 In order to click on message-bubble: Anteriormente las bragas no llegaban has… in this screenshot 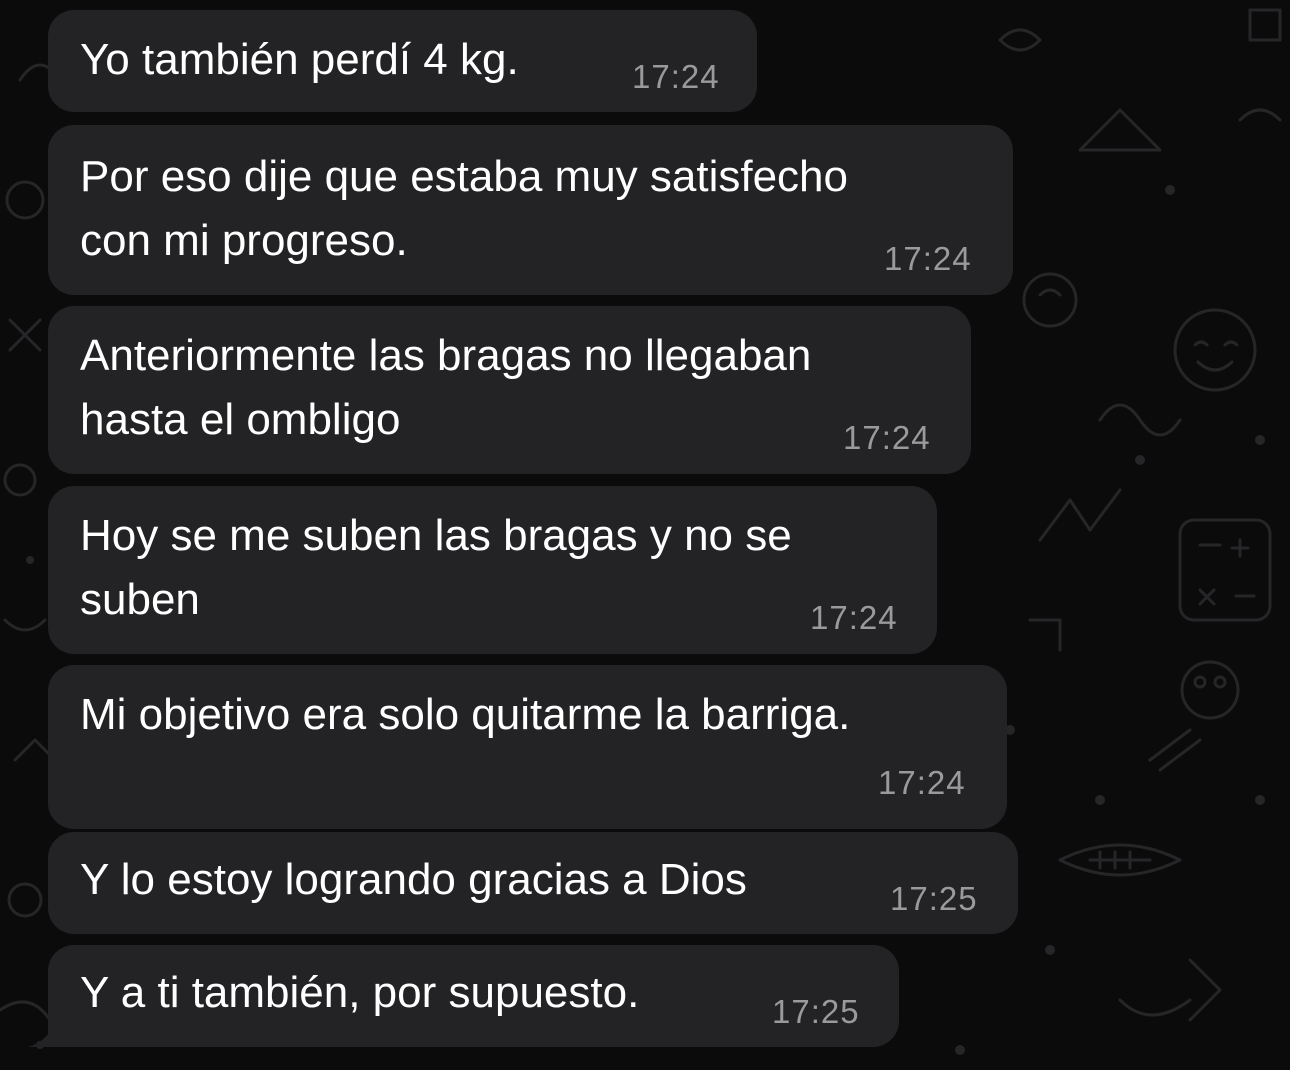, I will do `click(509, 390)`.